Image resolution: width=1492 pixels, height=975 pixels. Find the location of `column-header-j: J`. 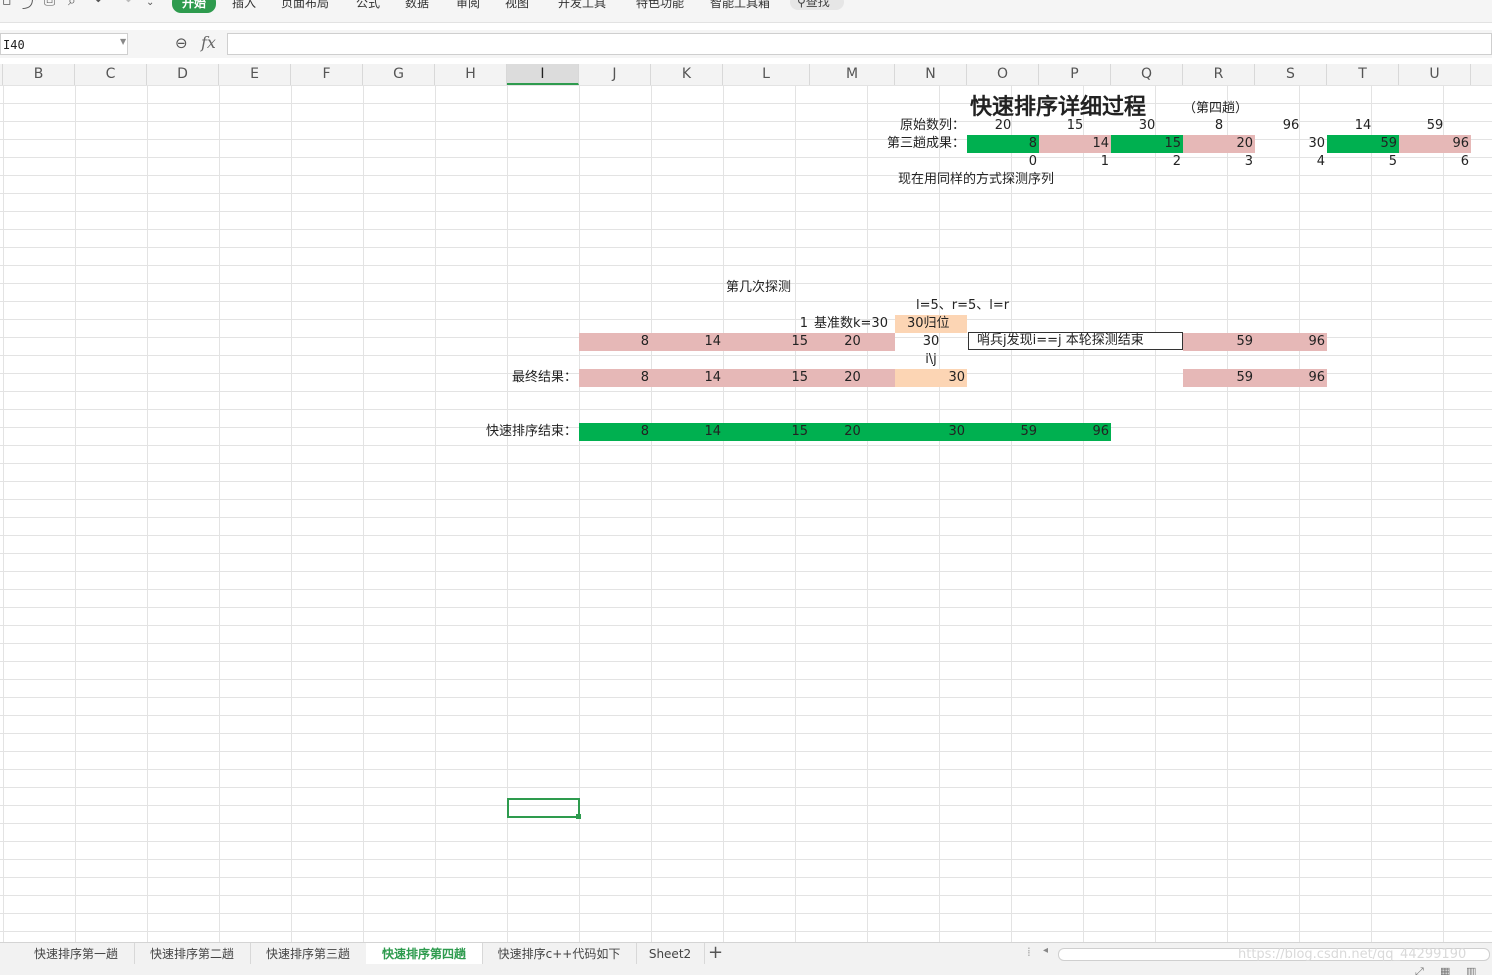

column-header-j: J is located at coordinates (615, 74).